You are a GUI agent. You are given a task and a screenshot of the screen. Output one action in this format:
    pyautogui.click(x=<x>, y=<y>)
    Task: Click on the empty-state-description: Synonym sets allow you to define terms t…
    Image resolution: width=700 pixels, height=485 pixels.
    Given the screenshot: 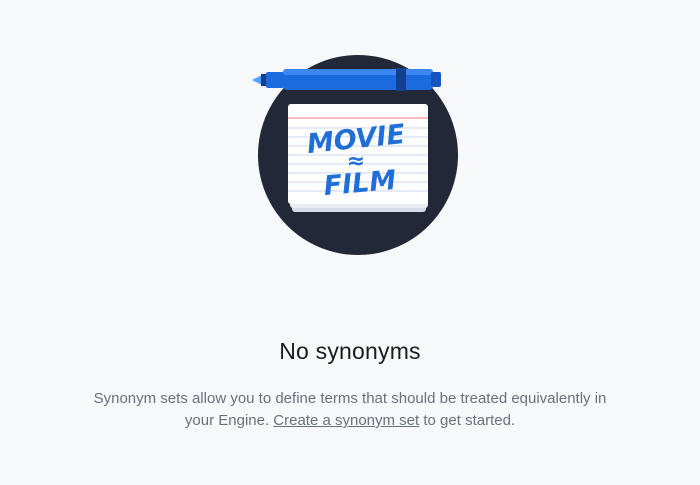 What is the action you would take?
    pyautogui.click(x=350, y=410)
    